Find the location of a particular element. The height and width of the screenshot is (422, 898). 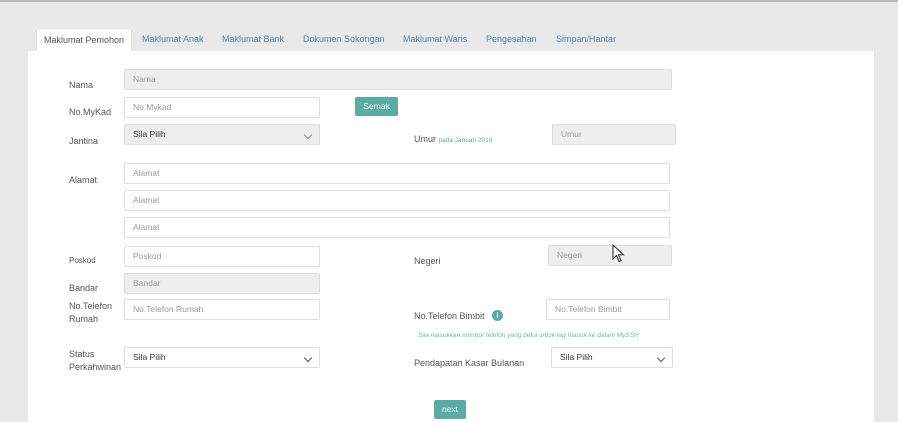

telefon-rumah-label-line-1: No.Telefon is located at coordinates (91, 306).